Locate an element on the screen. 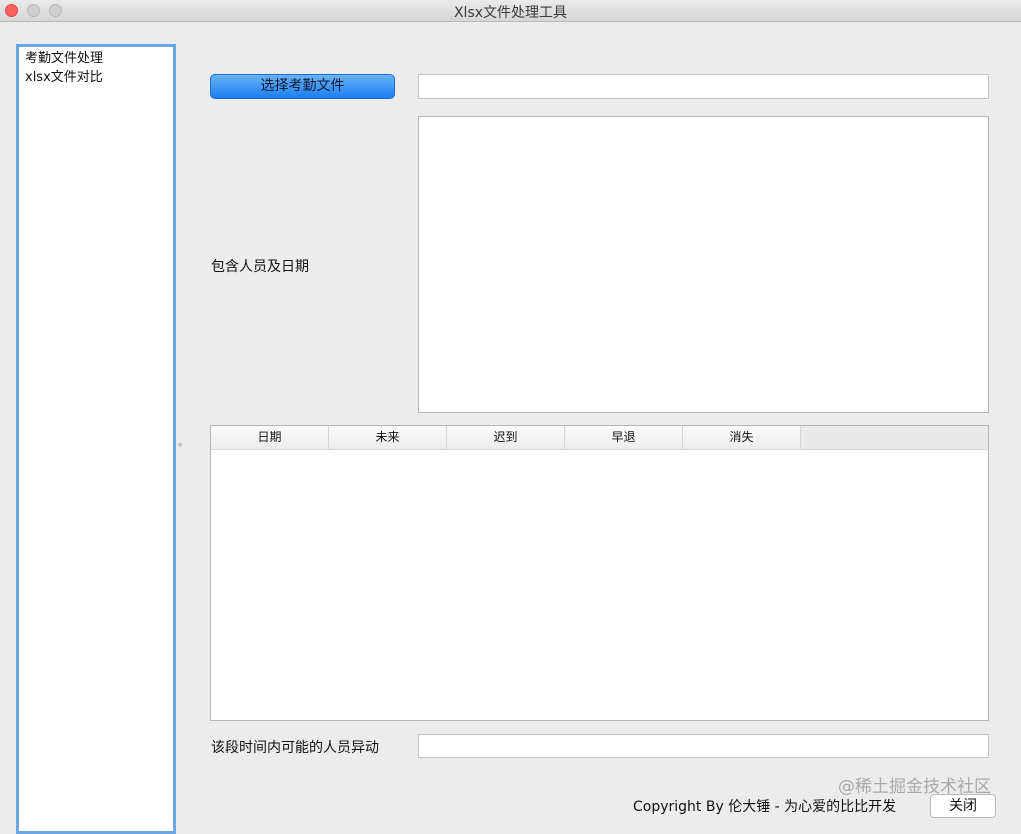 This screenshot has height=834, width=1021. column-header-late: 迟到 is located at coordinates (506, 437).